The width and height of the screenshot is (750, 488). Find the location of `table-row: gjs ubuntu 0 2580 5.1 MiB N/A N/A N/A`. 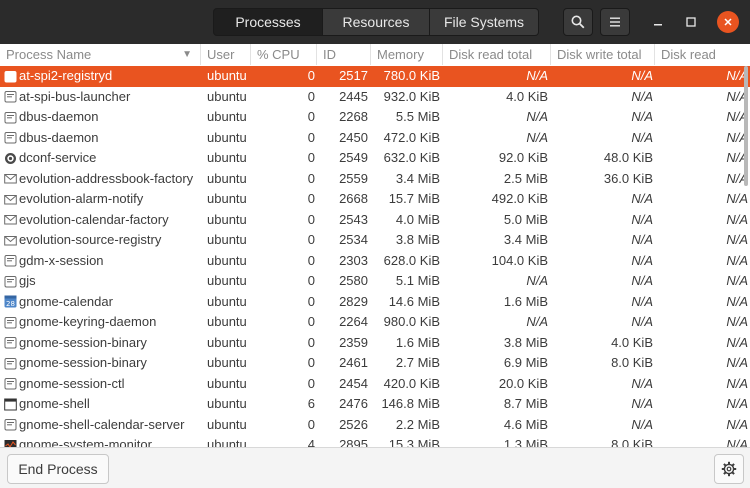

table-row: gjs ubuntu 0 2580 5.1 MiB N/A N/A N/A is located at coordinates (375, 281).